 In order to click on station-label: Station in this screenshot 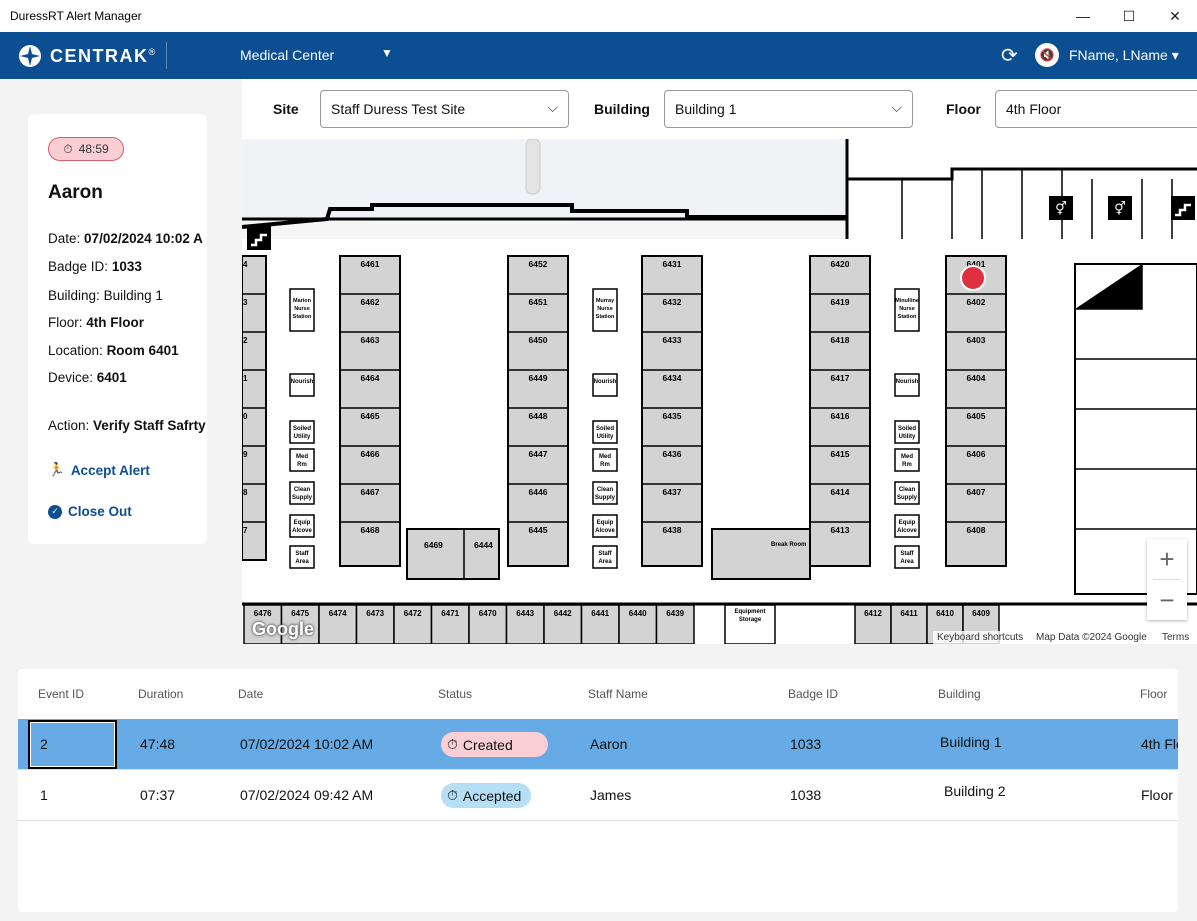, I will do `click(605, 317)`.